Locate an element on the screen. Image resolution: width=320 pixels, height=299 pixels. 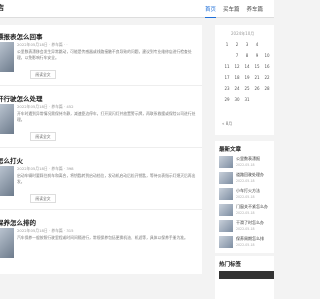
calendar-day: 29 is located at coordinates (227, 100).